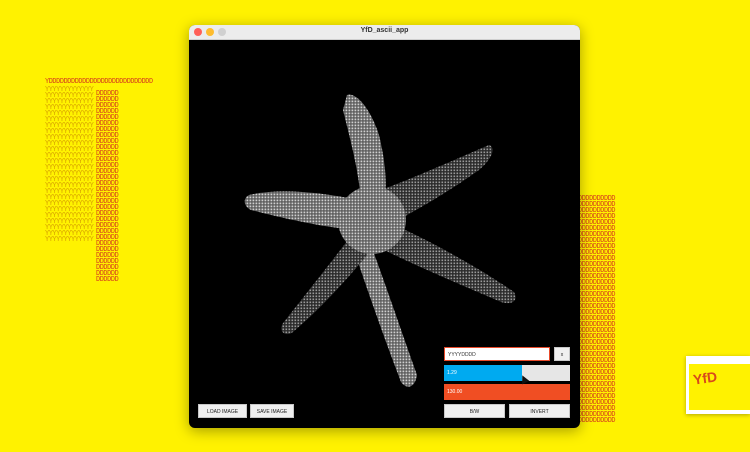 This screenshot has width=750, height=452. What do you see at coordinates (507, 392) in the screenshot?
I see `threshold-field: 130.00` at bounding box center [507, 392].